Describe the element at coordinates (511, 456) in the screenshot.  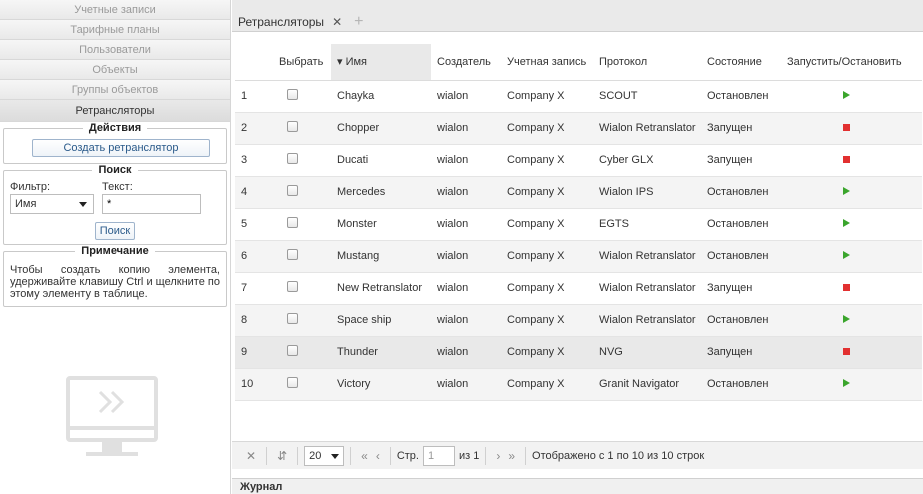
I see `last-page-icon: »` at that location.